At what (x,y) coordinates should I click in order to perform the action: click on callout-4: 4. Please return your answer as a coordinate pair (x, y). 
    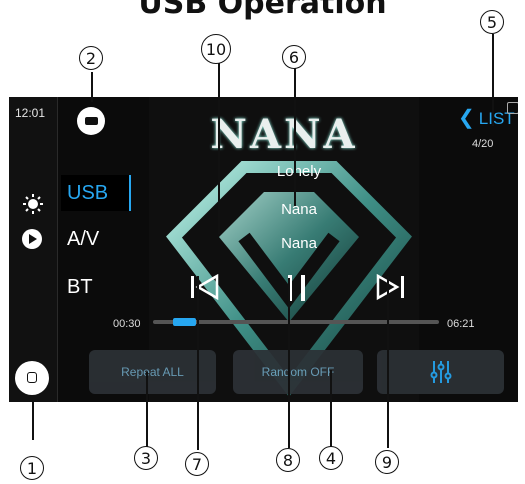
    Looking at the image, I should click on (331, 458).